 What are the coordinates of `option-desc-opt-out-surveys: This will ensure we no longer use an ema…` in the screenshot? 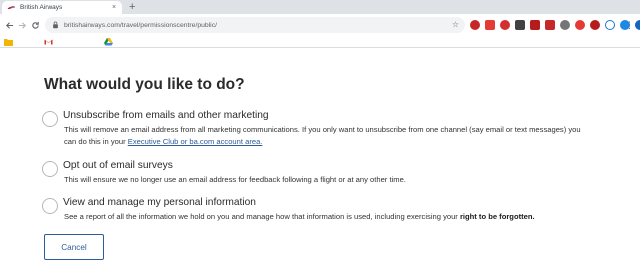 It's located at (235, 179).